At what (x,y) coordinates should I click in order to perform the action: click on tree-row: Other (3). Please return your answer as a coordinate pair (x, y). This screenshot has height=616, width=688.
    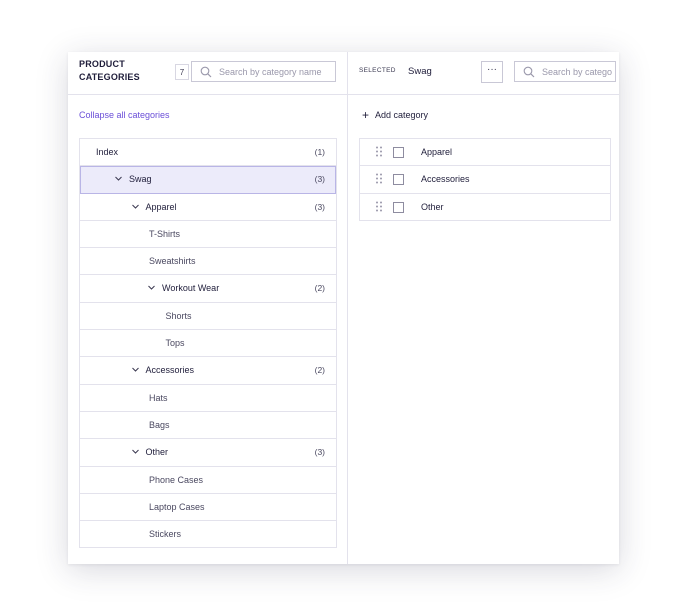
    Looking at the image, I should click on (208, 453).